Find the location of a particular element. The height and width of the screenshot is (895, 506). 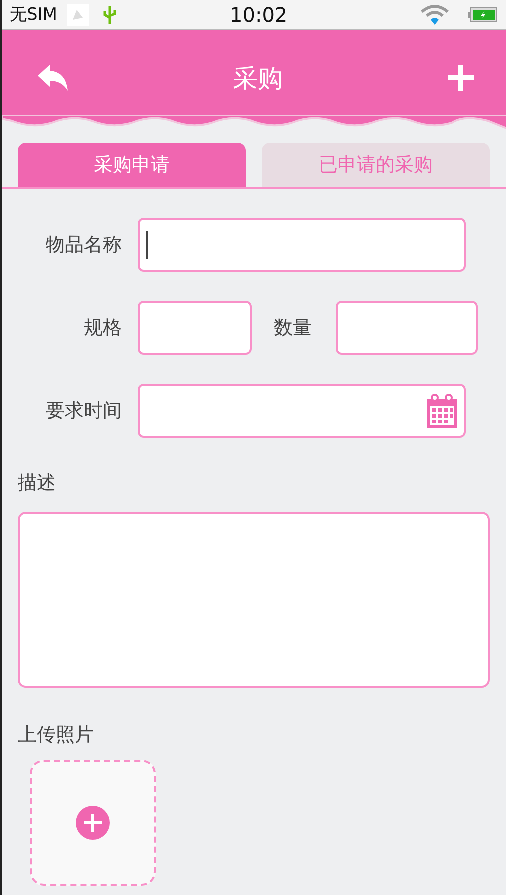

photo-upload-button is located at coordinates (93, 823).